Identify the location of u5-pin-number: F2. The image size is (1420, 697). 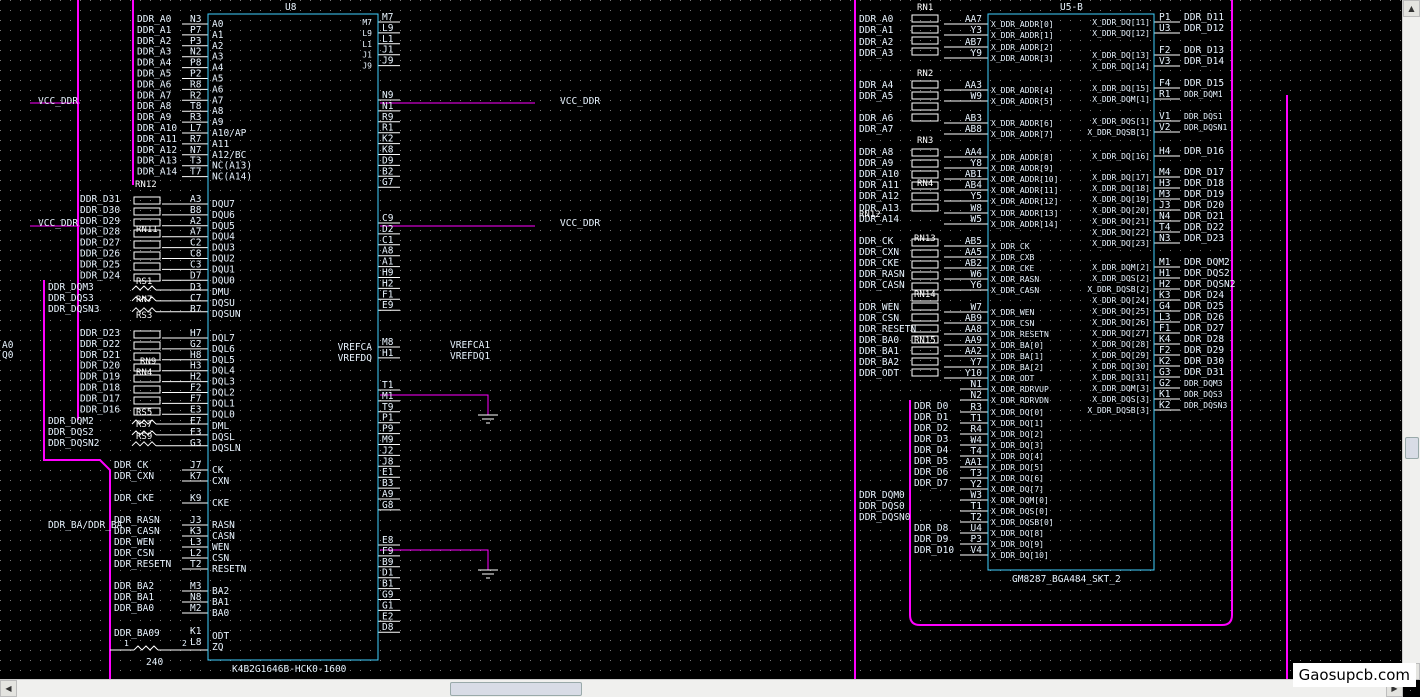
(1164, 50).